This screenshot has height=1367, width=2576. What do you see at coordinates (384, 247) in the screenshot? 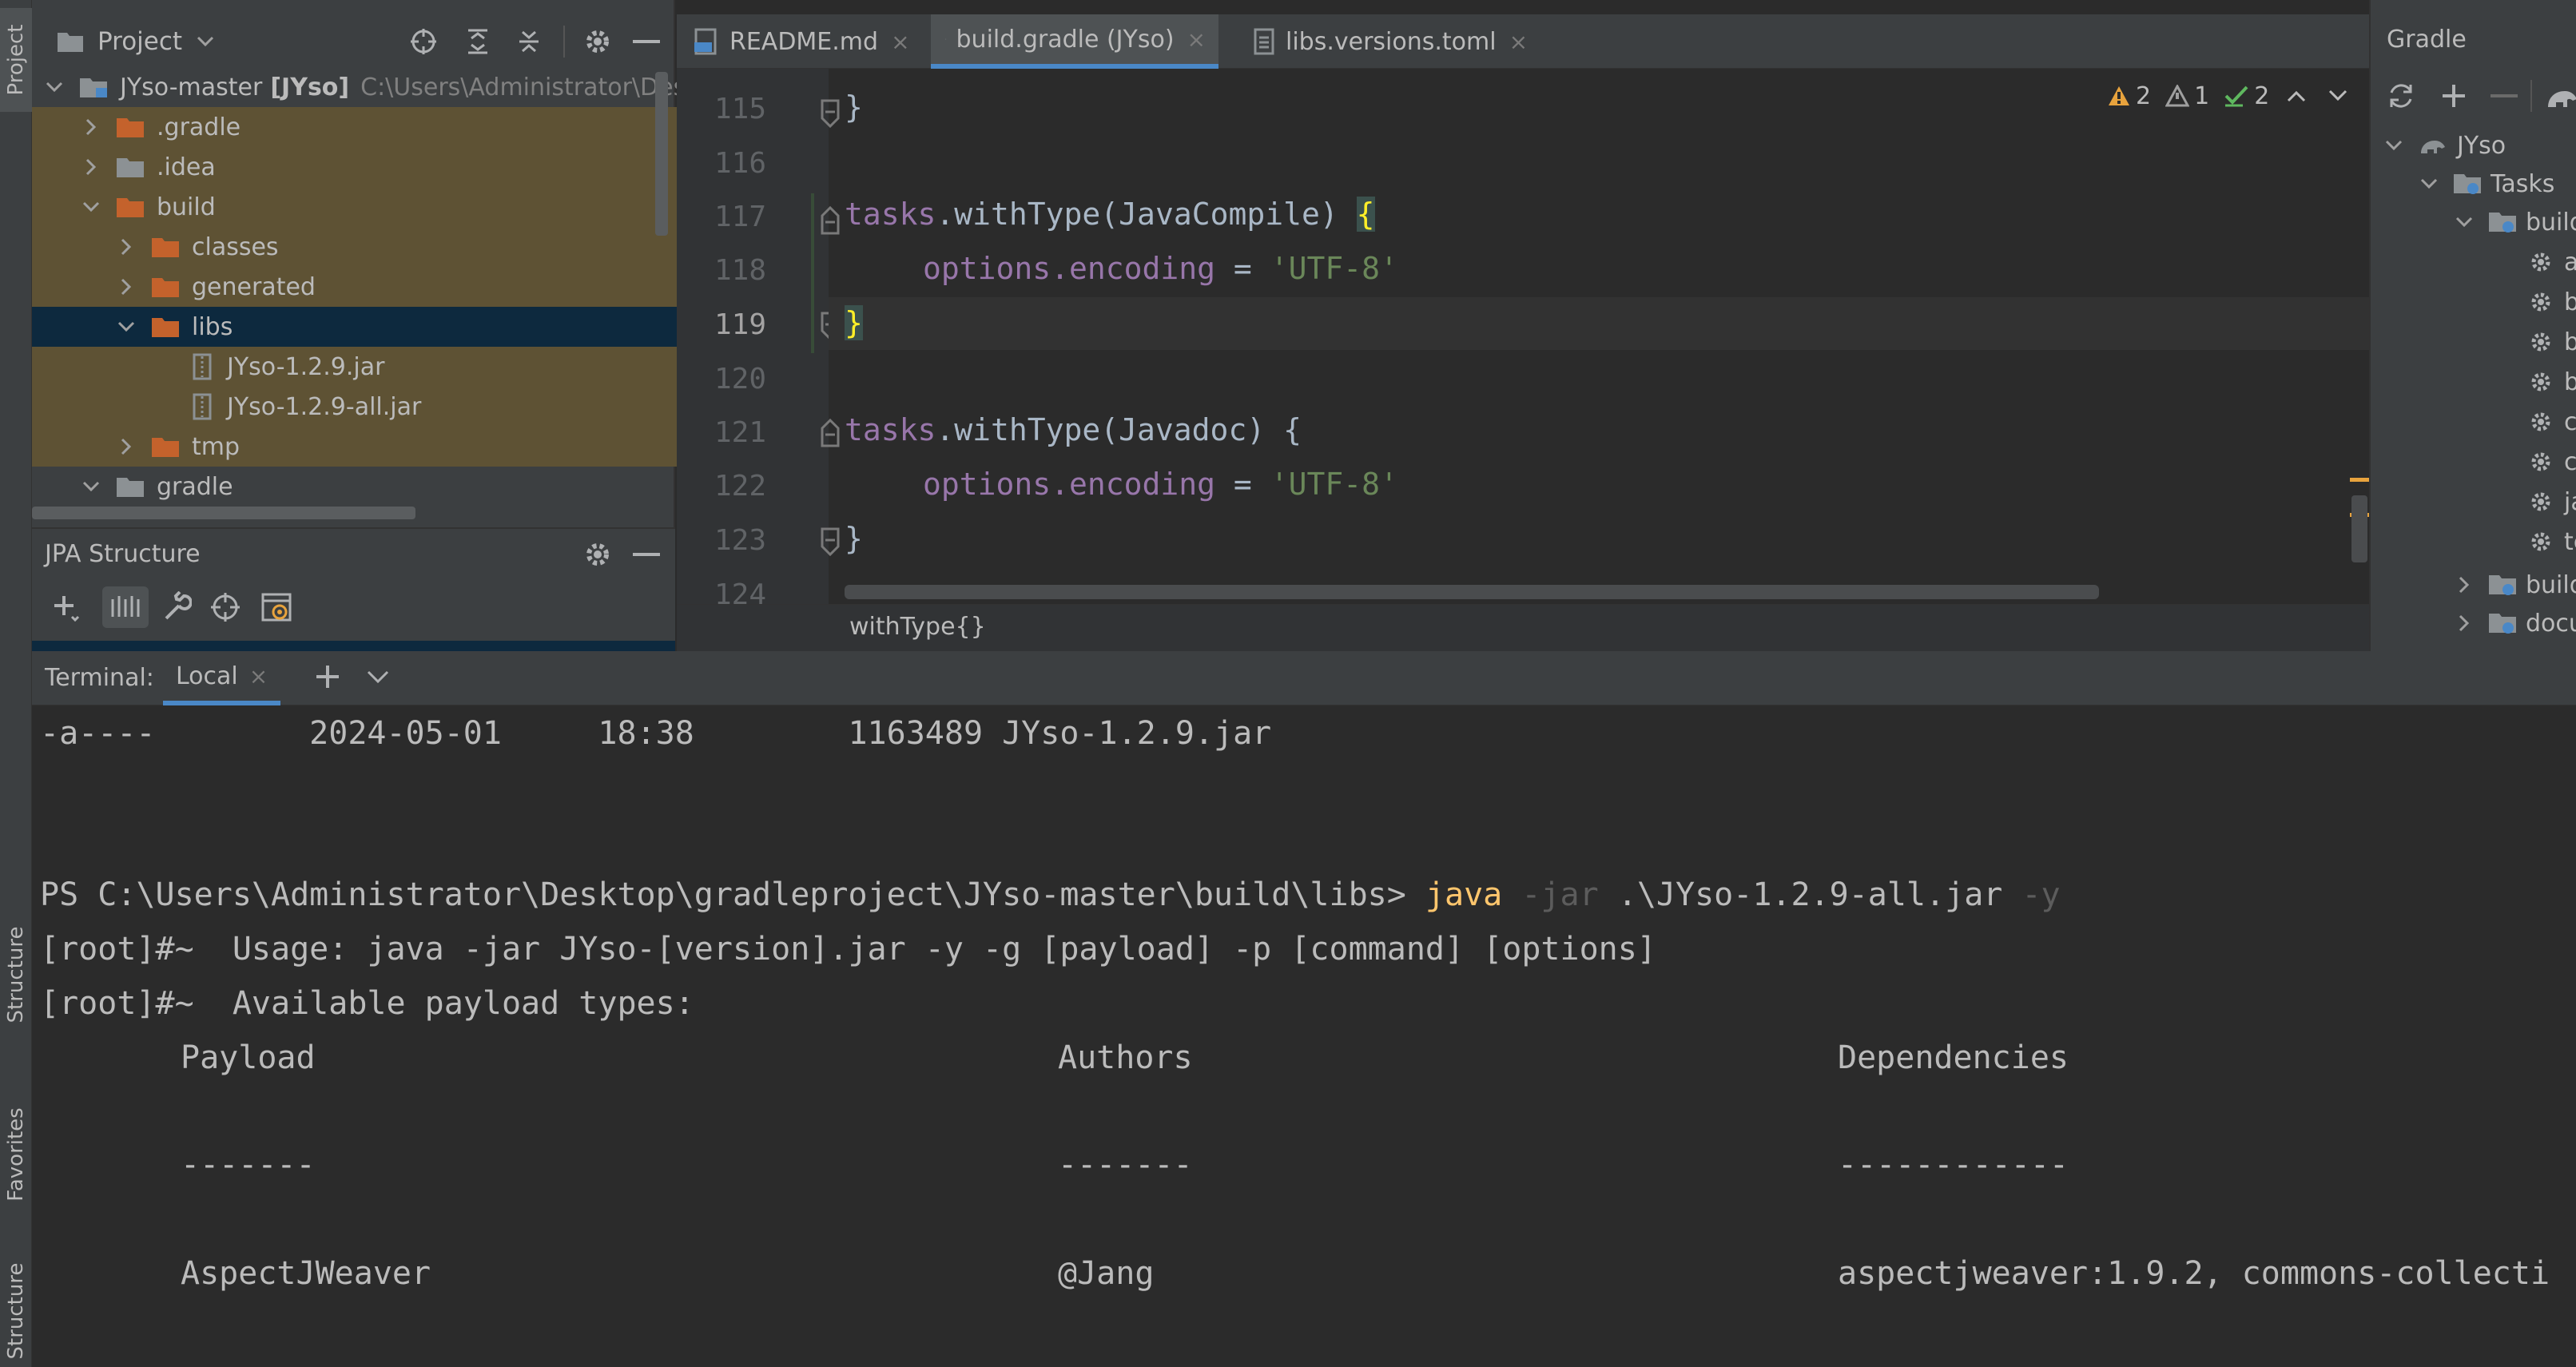
I see `tree-item-classes: classes` at bounding box center [384, 247].